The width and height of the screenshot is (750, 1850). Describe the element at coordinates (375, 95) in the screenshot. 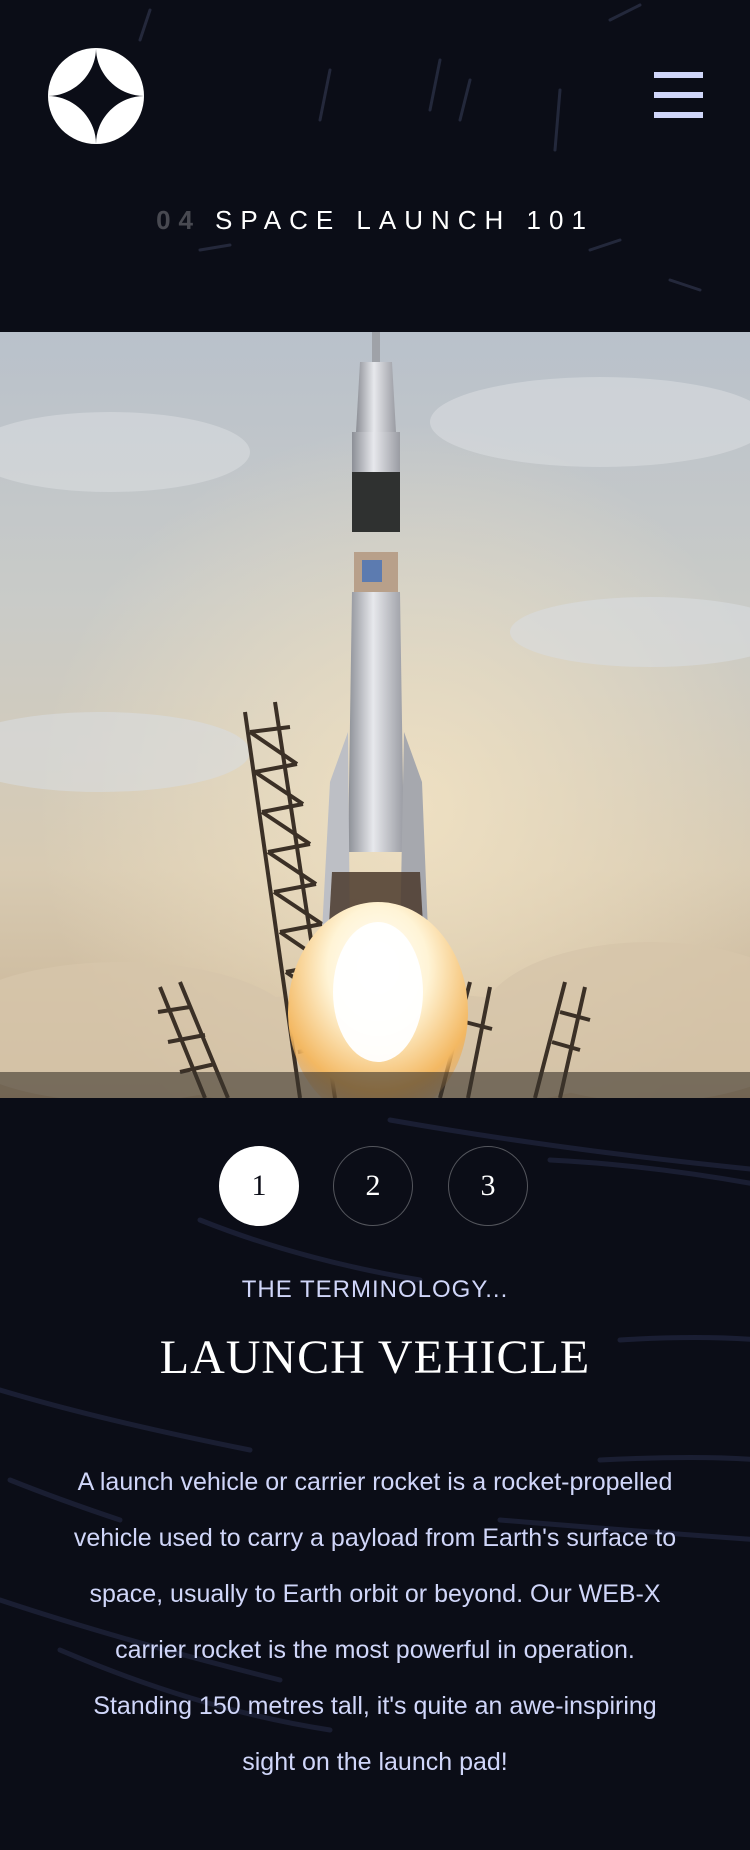

I see `site-header` at that location.